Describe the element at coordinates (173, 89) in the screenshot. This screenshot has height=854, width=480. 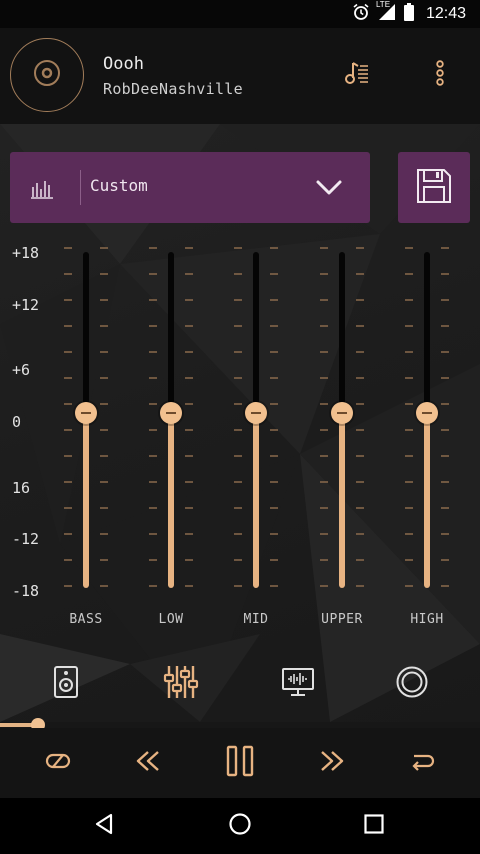
I see `track-artist: RobDeeNashville` at that location.